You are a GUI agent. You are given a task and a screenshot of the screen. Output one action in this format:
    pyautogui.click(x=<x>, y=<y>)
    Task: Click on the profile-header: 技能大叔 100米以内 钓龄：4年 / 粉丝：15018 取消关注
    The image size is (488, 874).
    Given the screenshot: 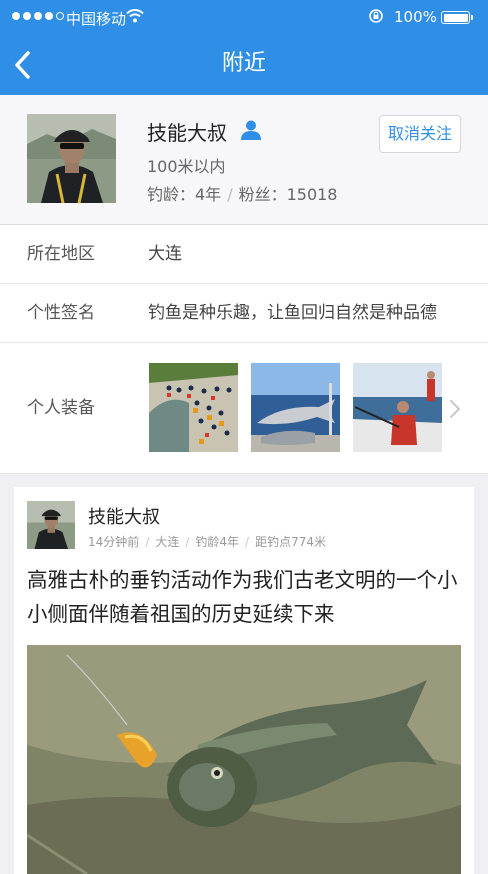 What is the action you would take?
    pyautogui.click(x=244, y=160)
    